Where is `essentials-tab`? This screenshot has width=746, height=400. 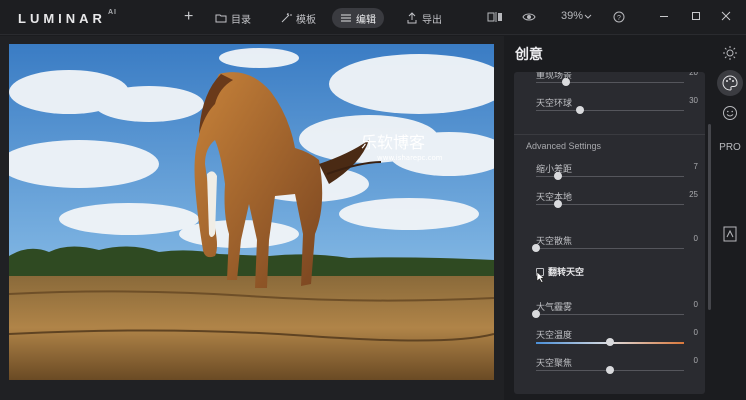
essentials-tab is located at coordinates (730, 53).